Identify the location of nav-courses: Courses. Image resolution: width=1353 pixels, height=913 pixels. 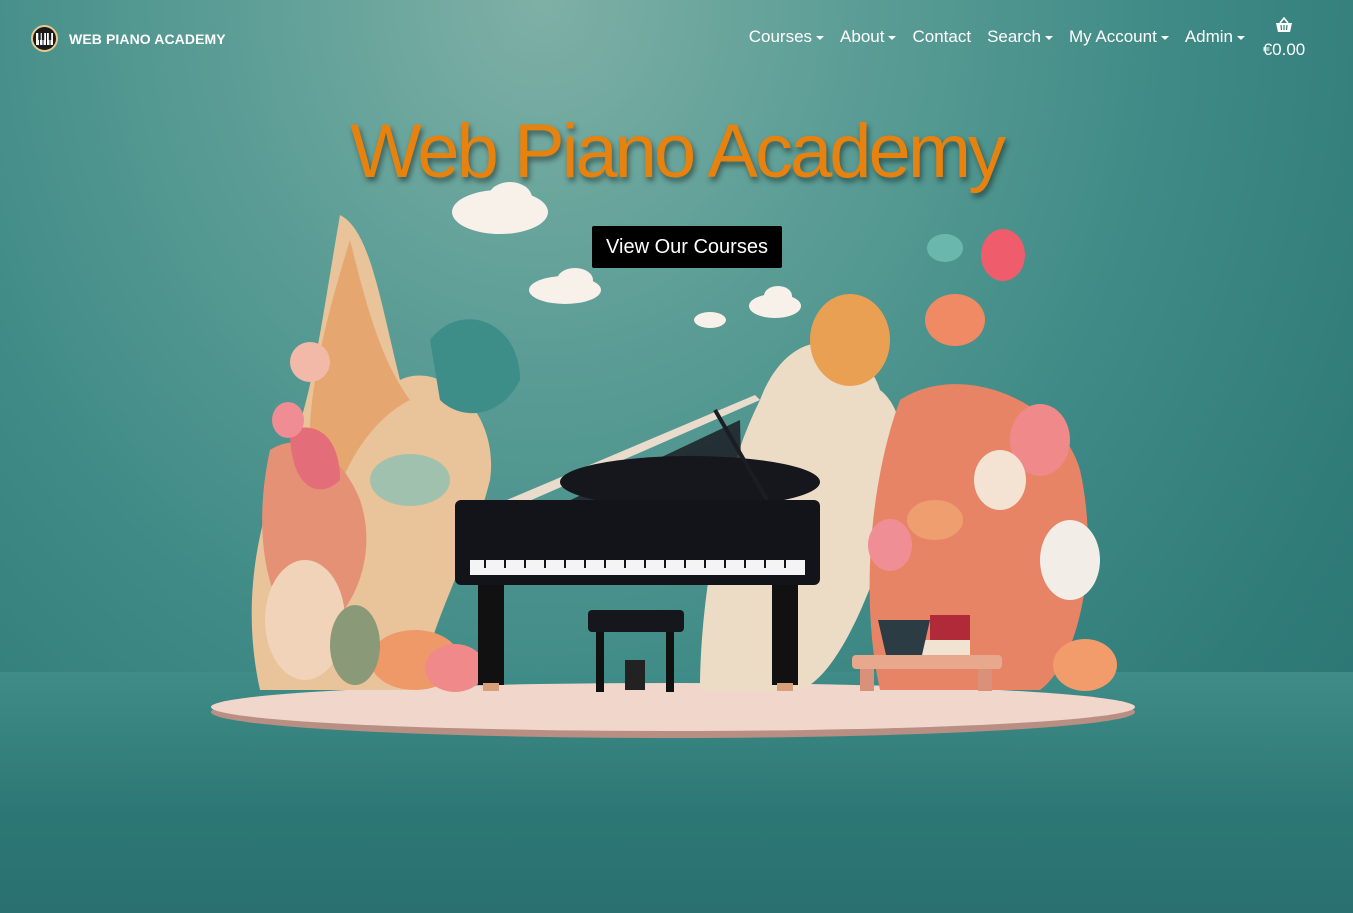
(786, 37).